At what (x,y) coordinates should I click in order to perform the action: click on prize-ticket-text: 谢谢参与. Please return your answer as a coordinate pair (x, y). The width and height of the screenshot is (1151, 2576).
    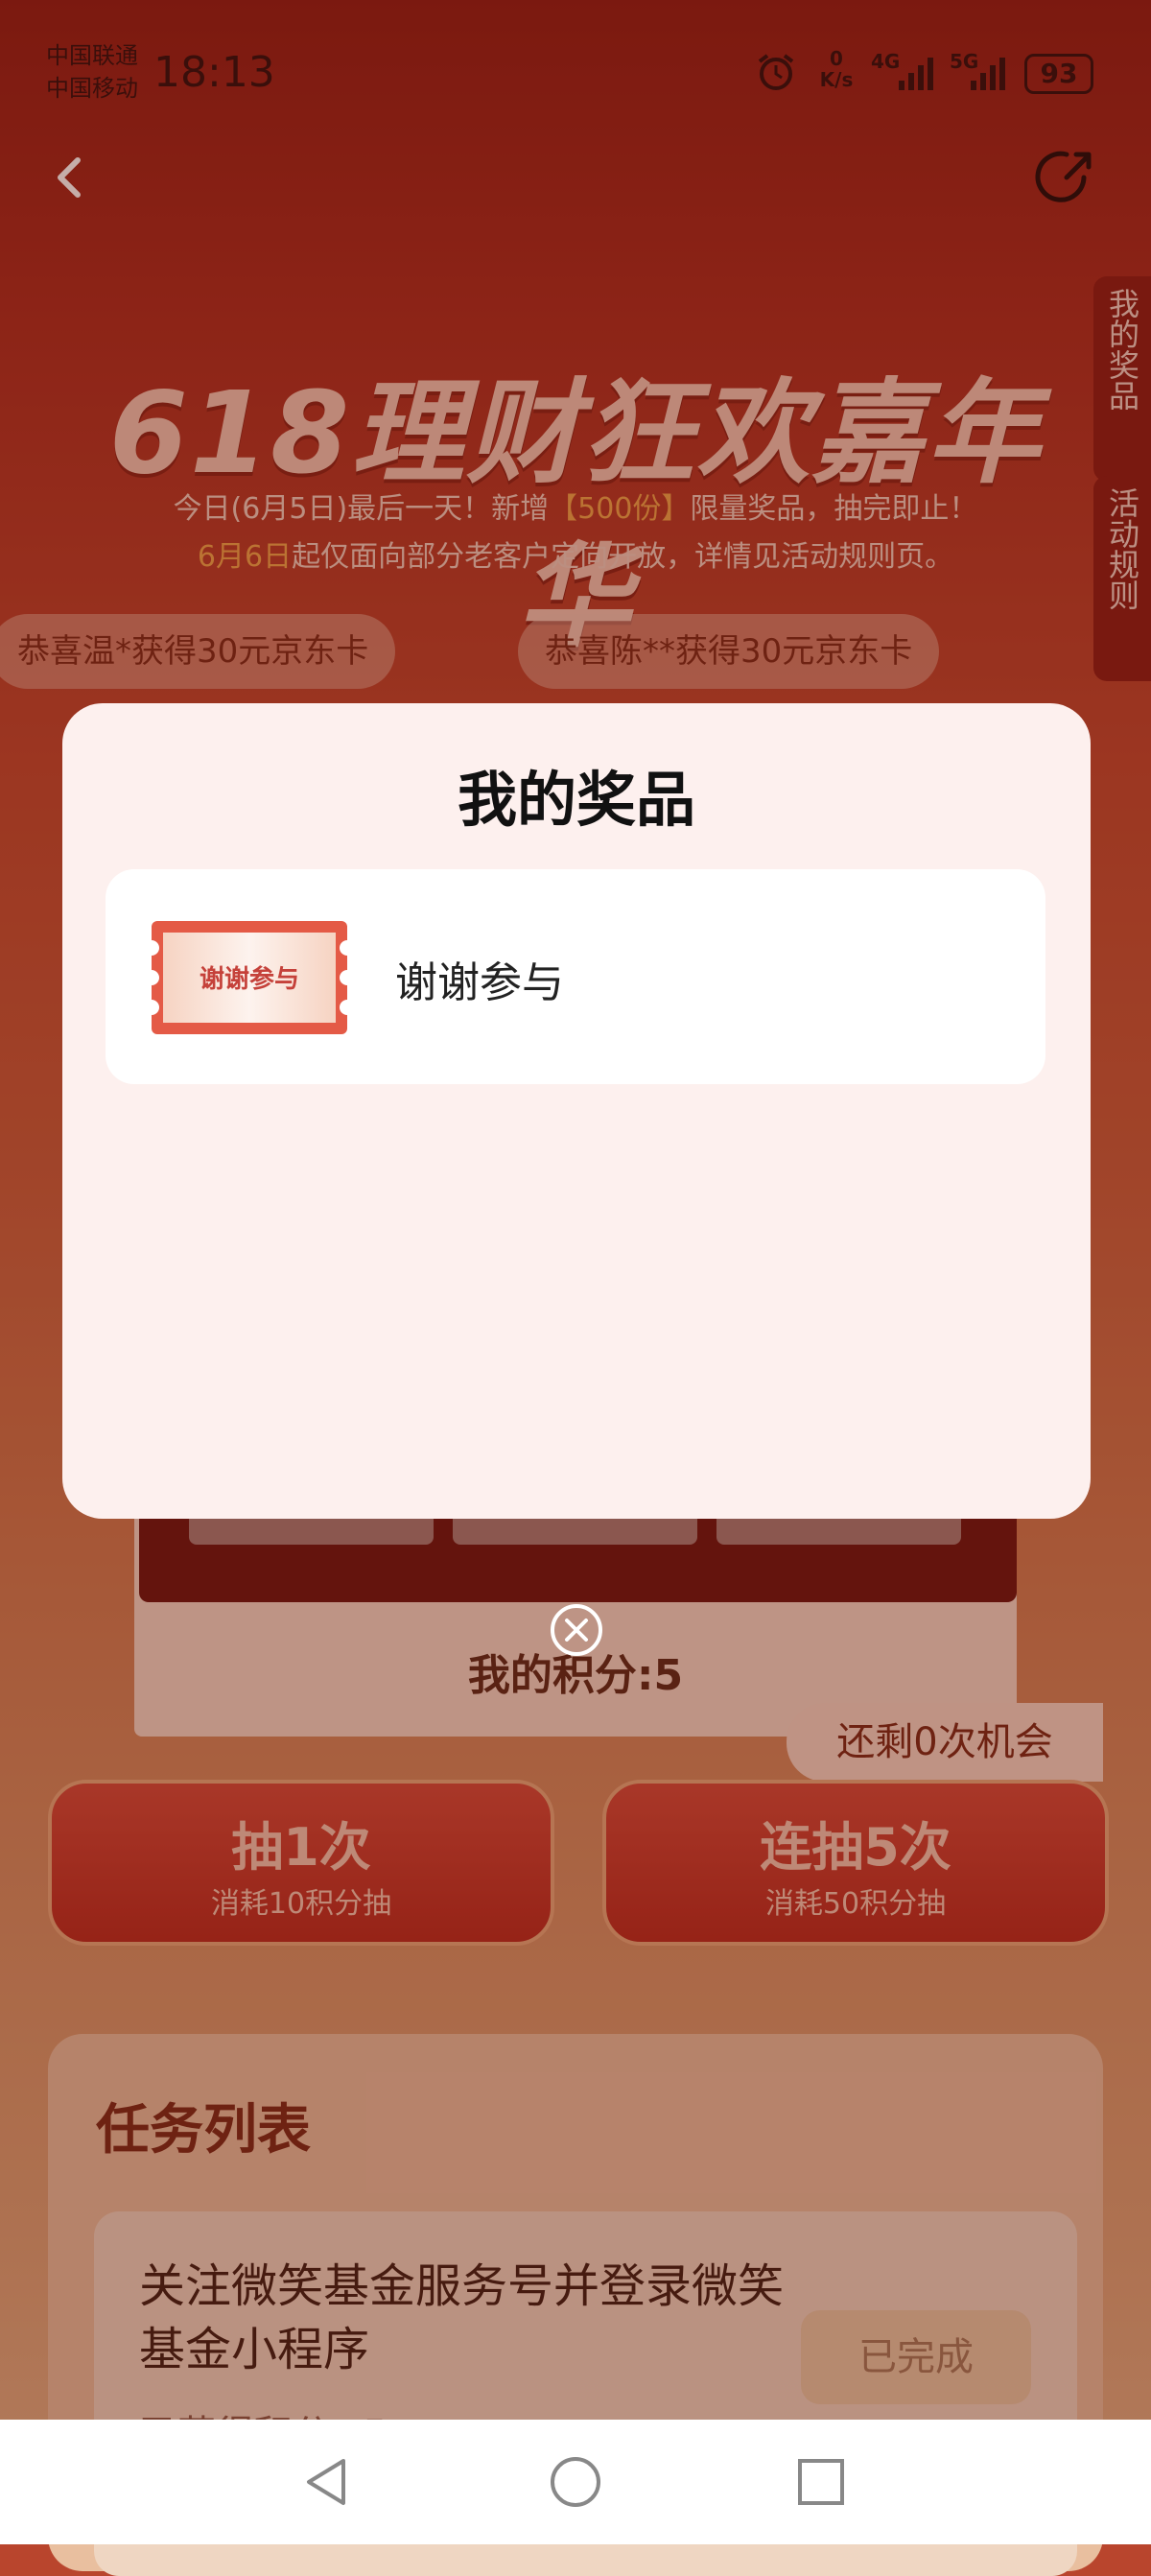
    Looking at the image, I should click on (249, 980).